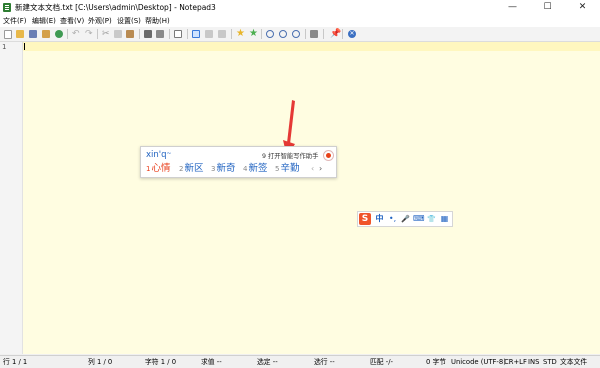  What do you see at coordinates (100, 21) in the screenshot?
I see `menu-appearance: 外观(P)` at bounding box center [100, 21].